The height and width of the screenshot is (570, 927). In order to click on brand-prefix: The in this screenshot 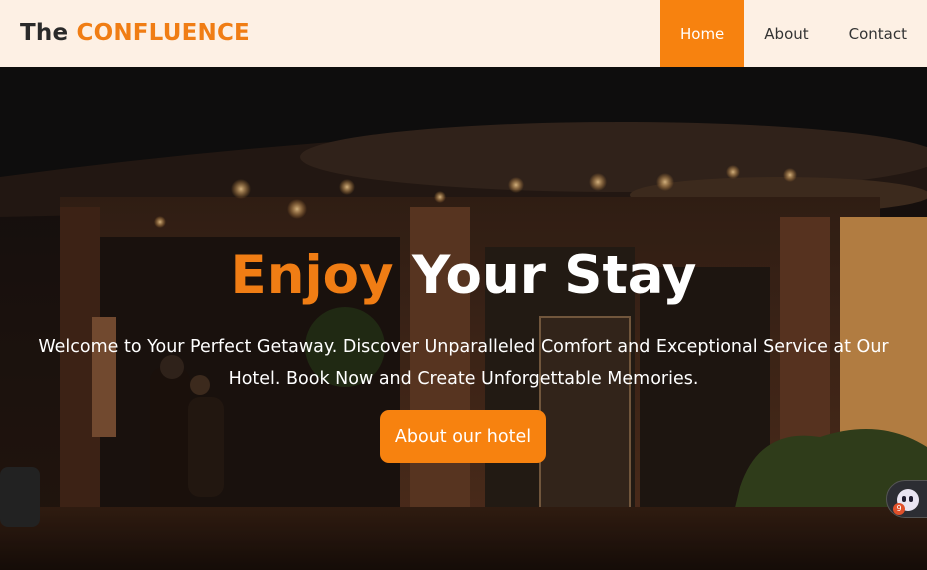, I will do `click(44, 33)`.